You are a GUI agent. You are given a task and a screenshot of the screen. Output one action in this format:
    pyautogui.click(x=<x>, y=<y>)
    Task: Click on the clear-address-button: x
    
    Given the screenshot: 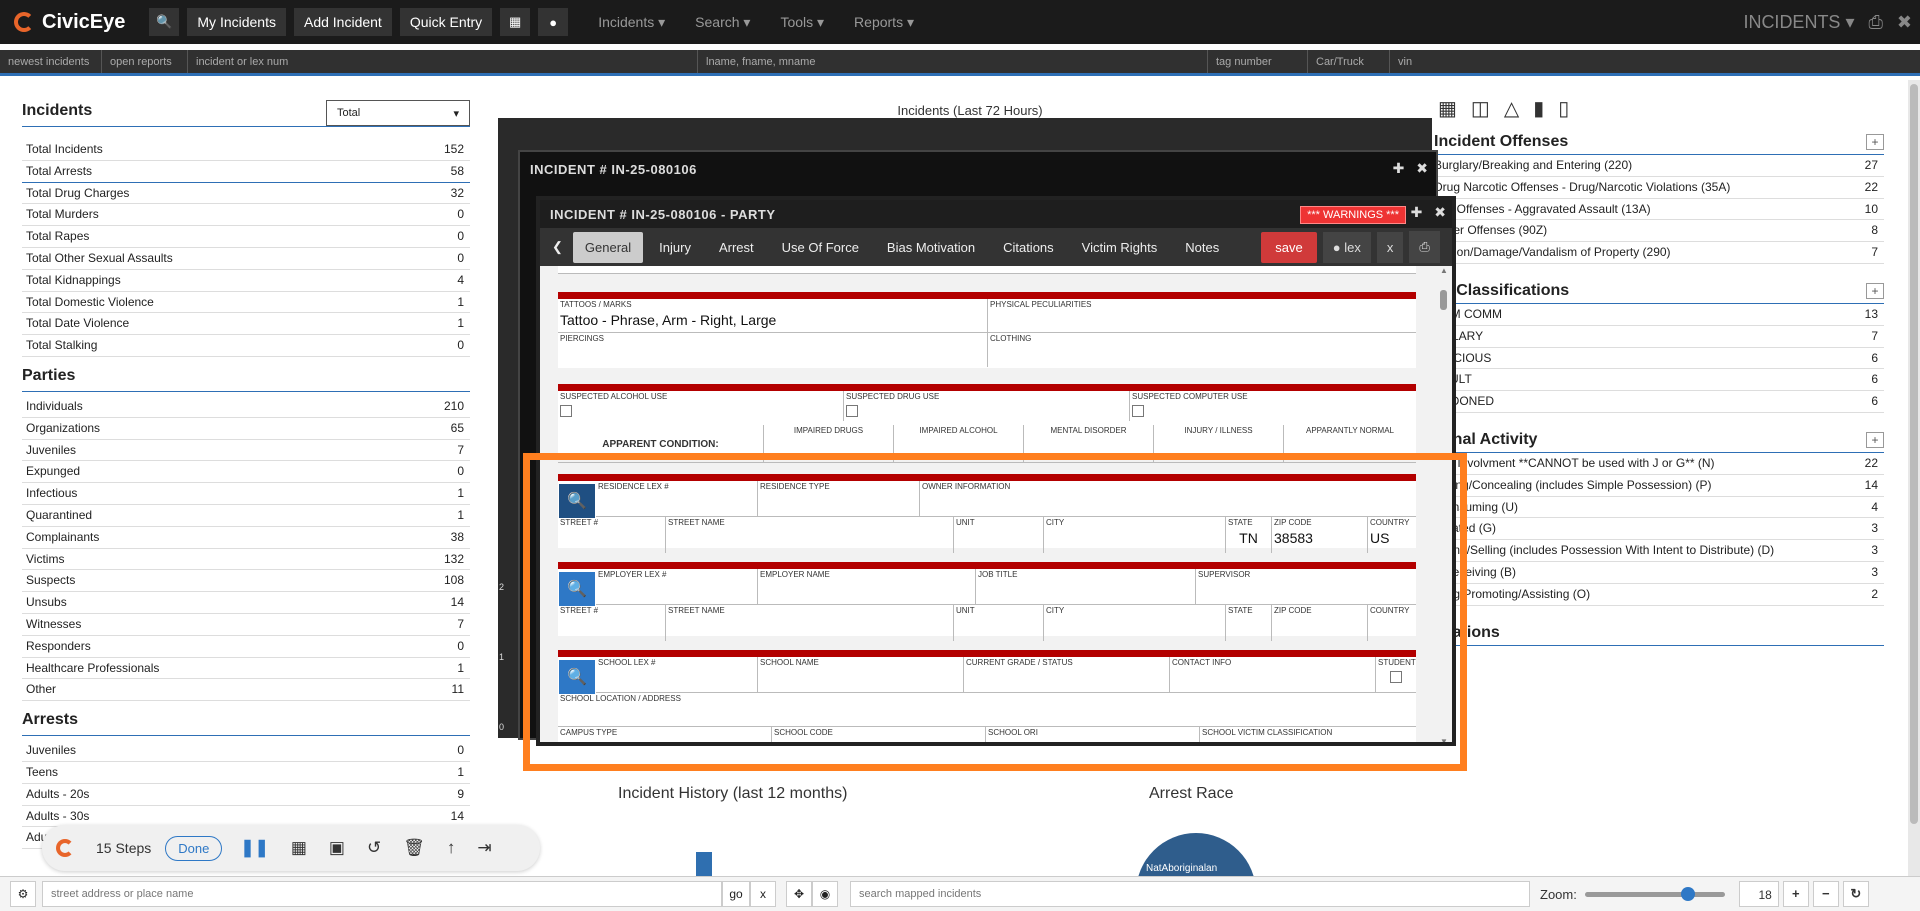 What is the action you would take?
    pyautogui.click(x=763, y=894)
    